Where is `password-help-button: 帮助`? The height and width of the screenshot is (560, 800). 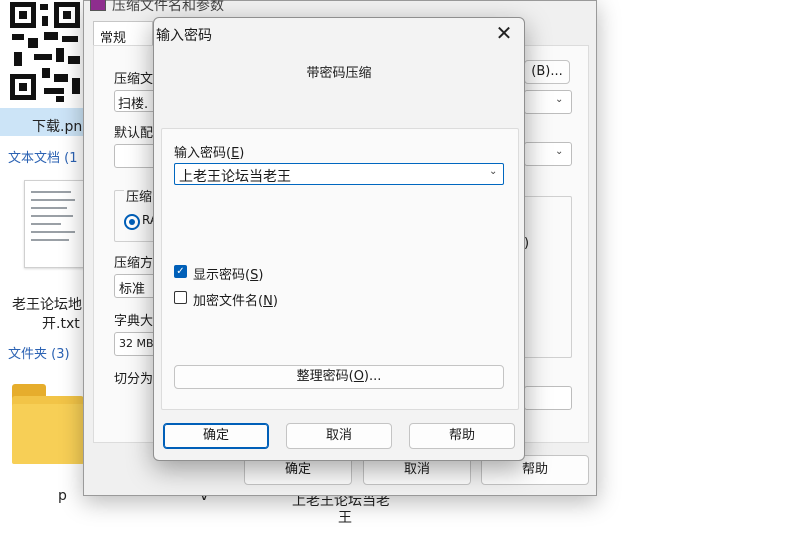 password-help-button: 帮助 is located at coordinates (462, 436).